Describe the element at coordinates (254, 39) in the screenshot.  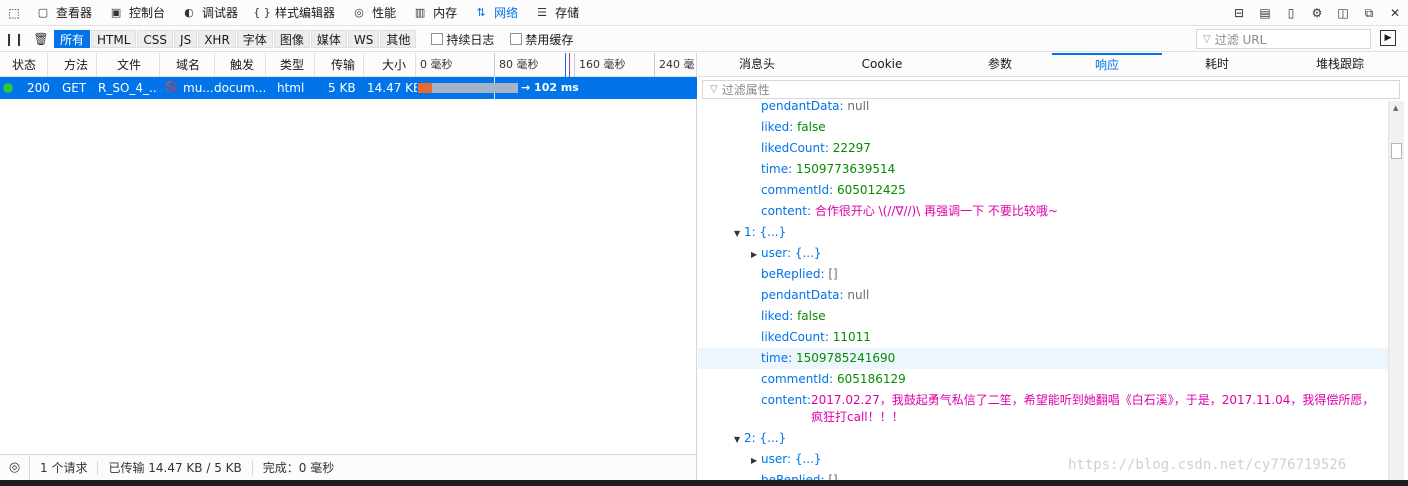
I see `filter-fonts: 字体` at that location.